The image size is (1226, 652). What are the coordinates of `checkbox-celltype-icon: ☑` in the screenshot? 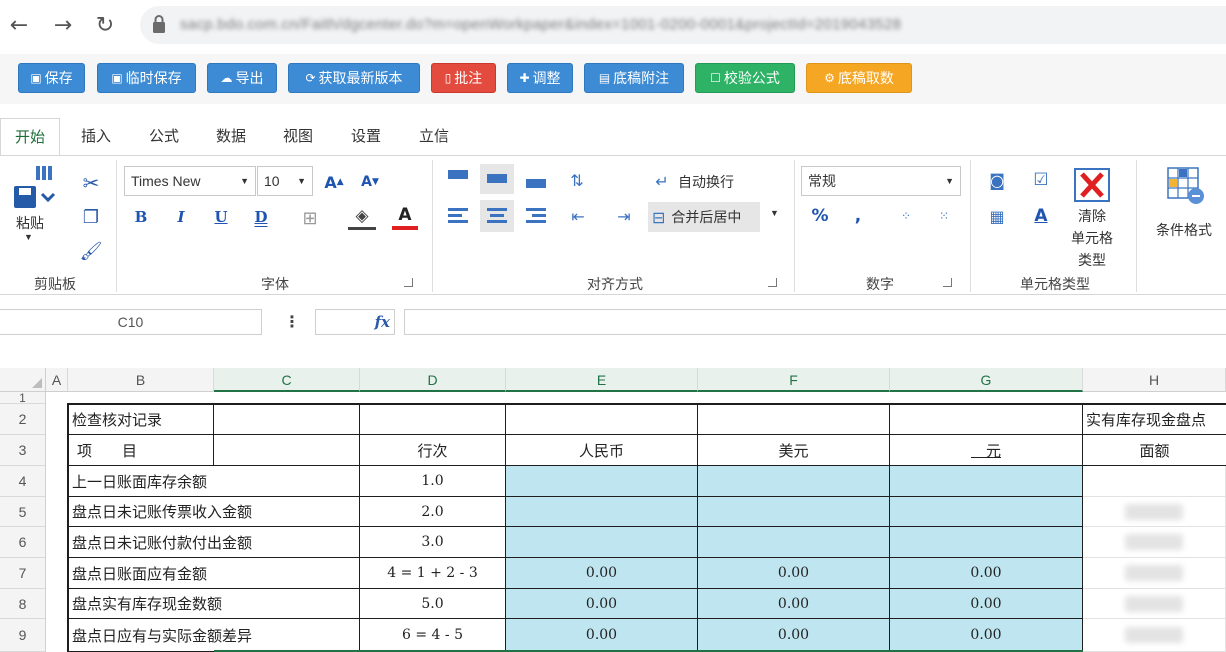 It's located at (1041, 180).